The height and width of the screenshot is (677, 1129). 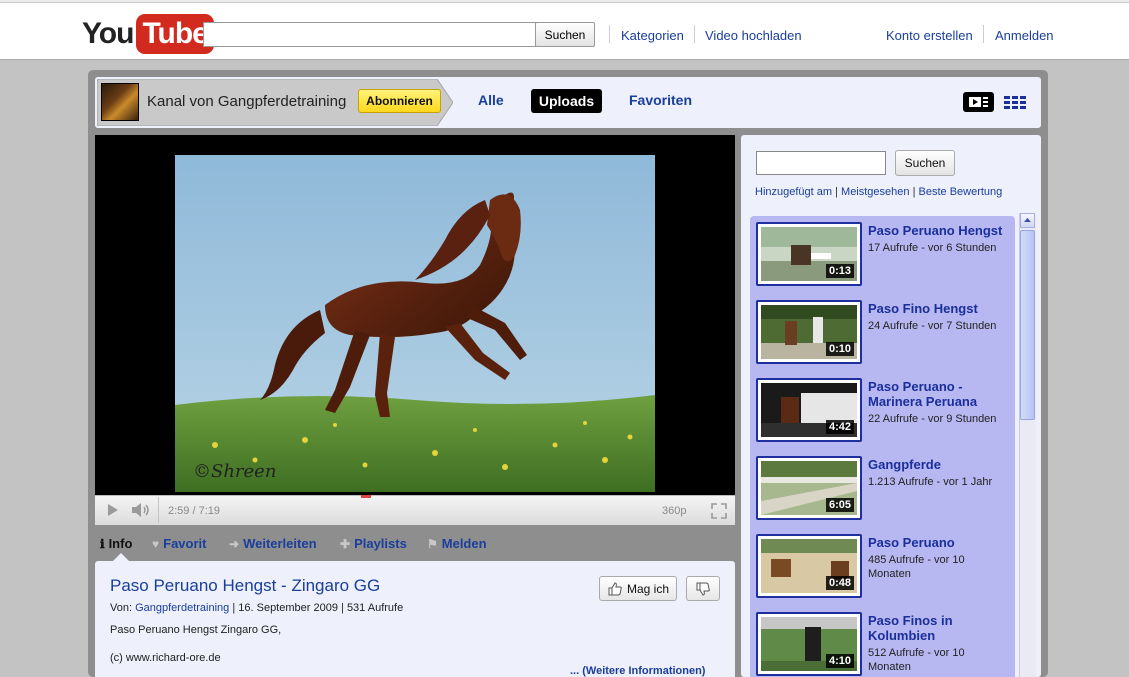 I want to click on sign-in-link: Anmelden, so click(x=1024, y=35).